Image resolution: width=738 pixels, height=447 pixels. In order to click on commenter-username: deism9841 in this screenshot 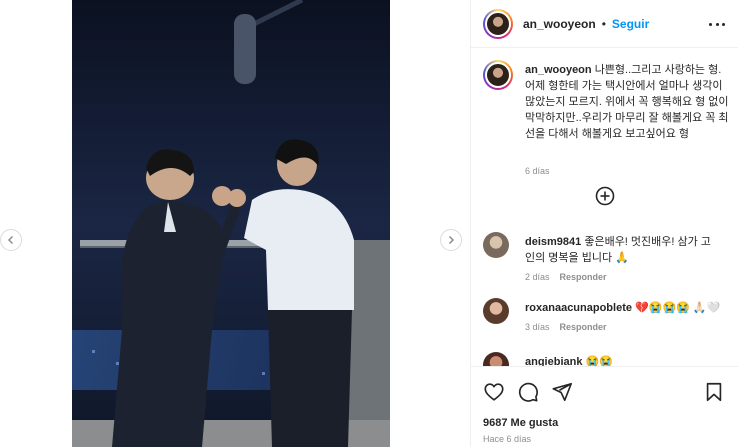, I will do `click(553, 242)`.